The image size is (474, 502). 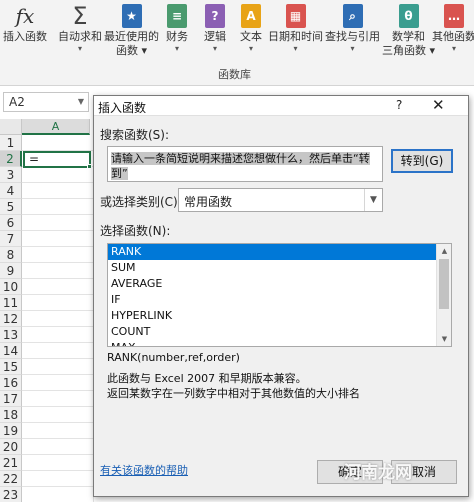 I want to click on finance-label: 财务, so click(x=177, y=36).